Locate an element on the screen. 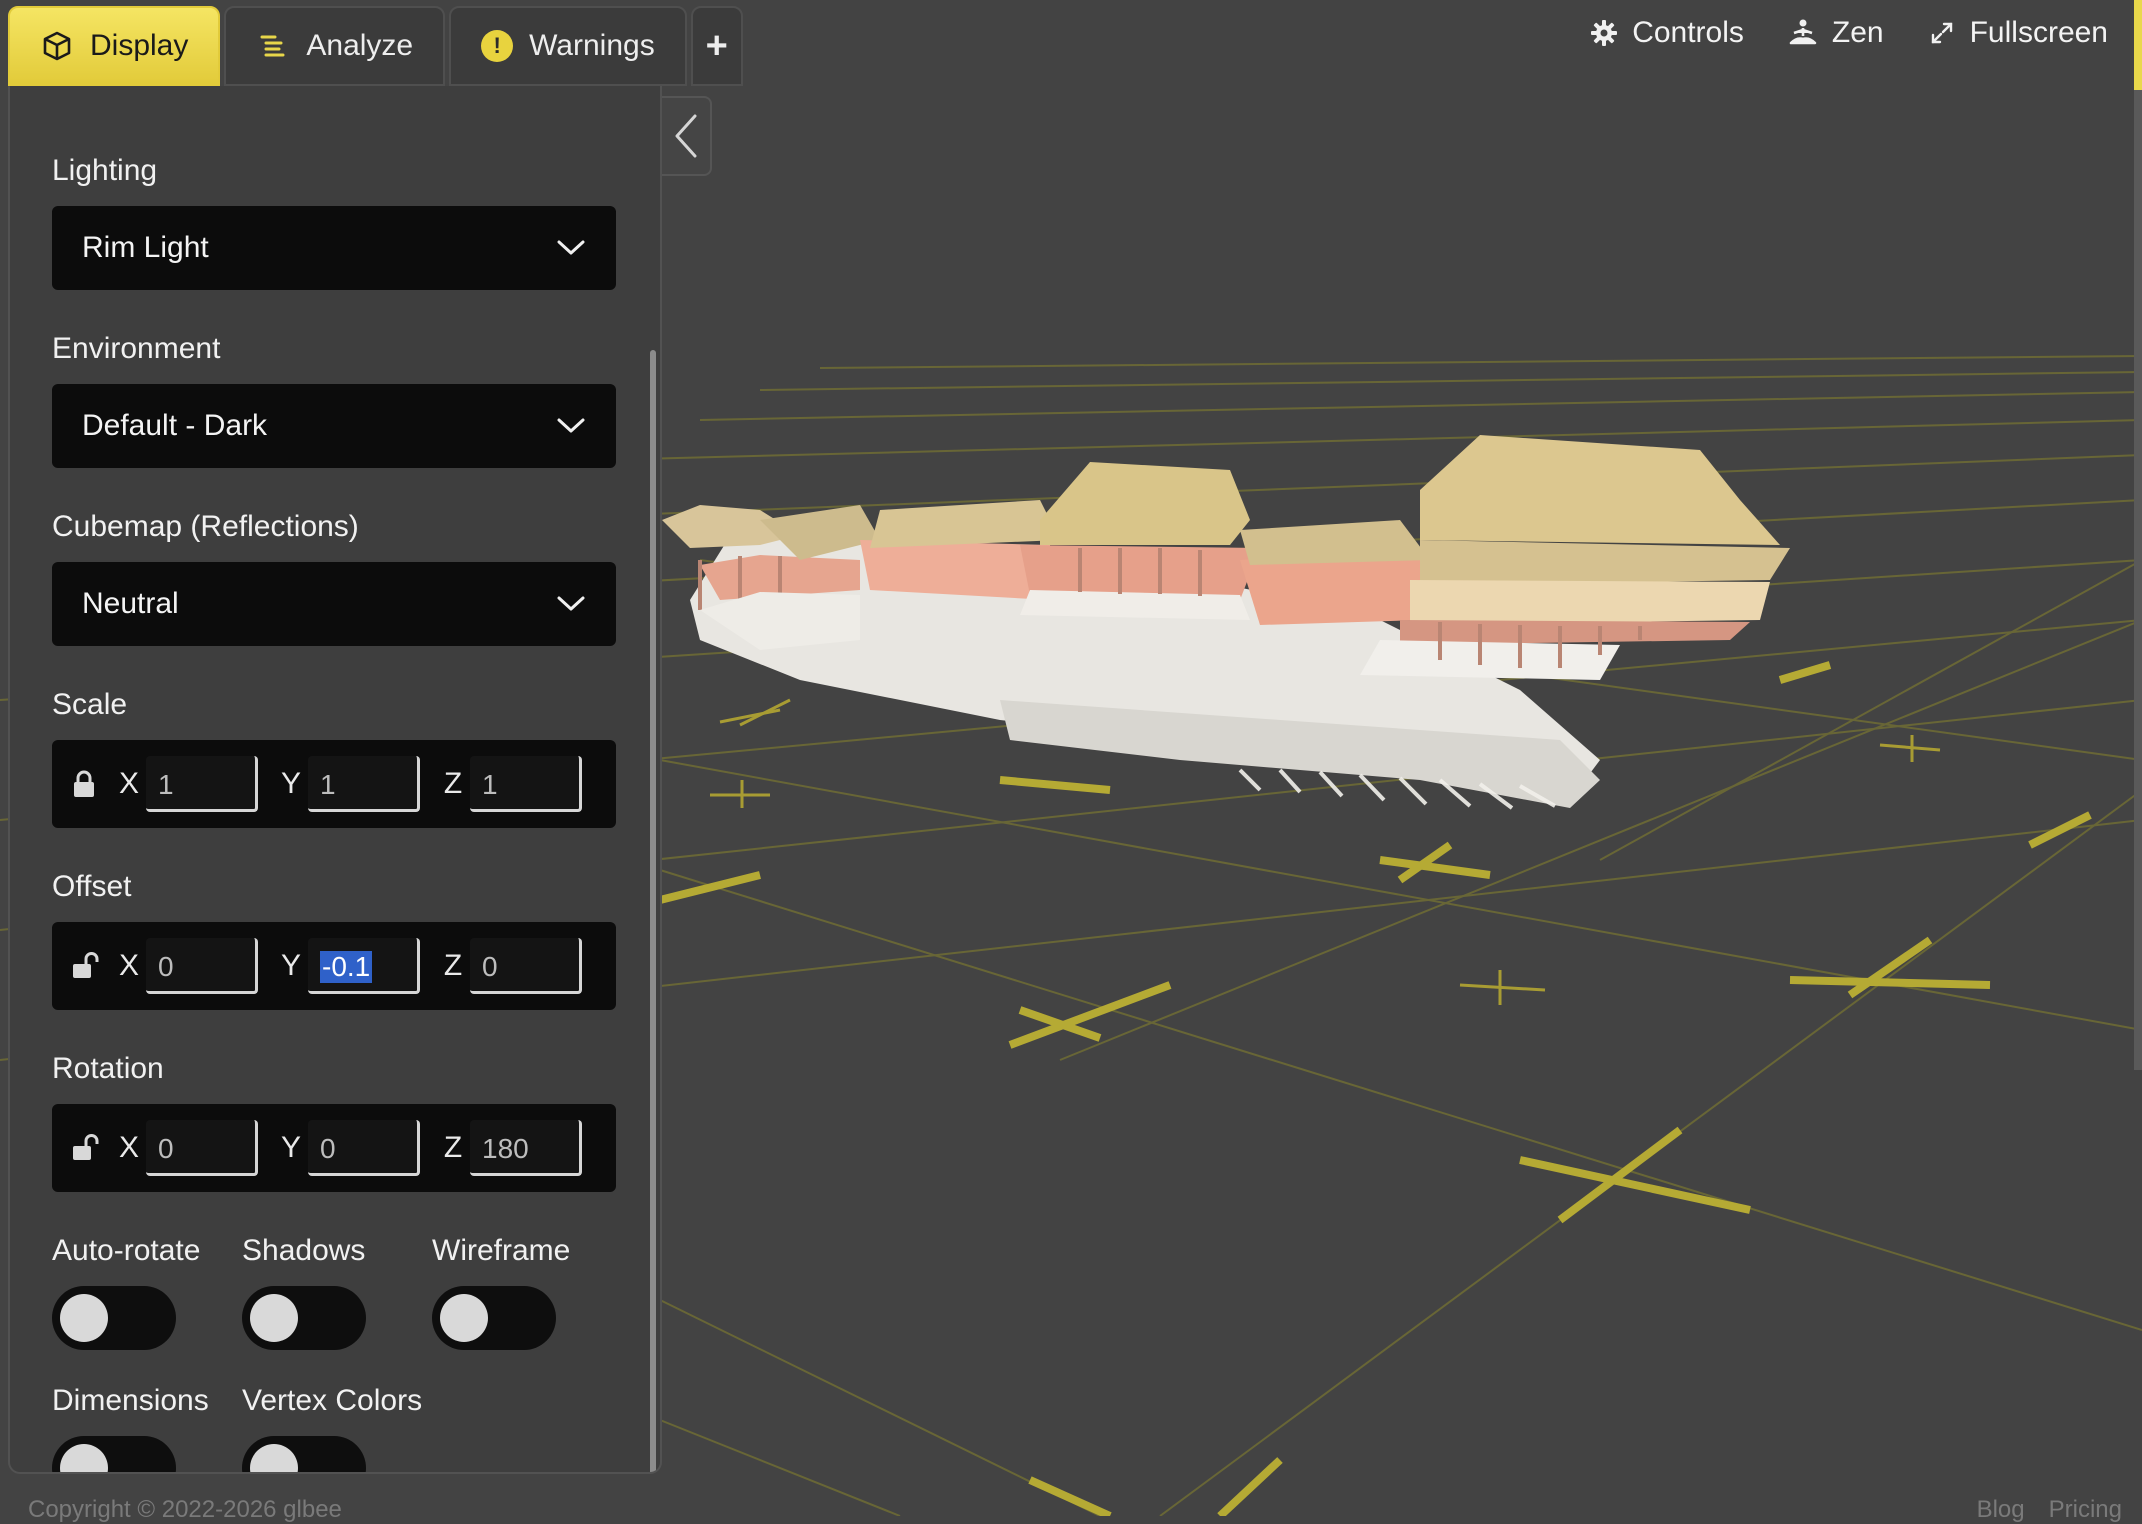 The width and height of the screenshot is (2142, 1524). offset-vector: X 0 Y -0.1 Z 0 is located at coordinates (334, 966).